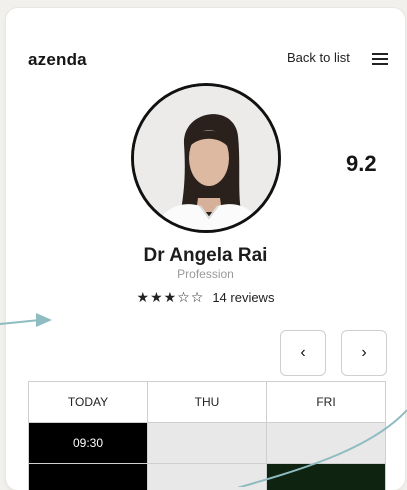 The image size is (407, 490). Describe the element at coordinates (380, 59) in the screenshot. I see `hamburger-menu-icon` at that location.